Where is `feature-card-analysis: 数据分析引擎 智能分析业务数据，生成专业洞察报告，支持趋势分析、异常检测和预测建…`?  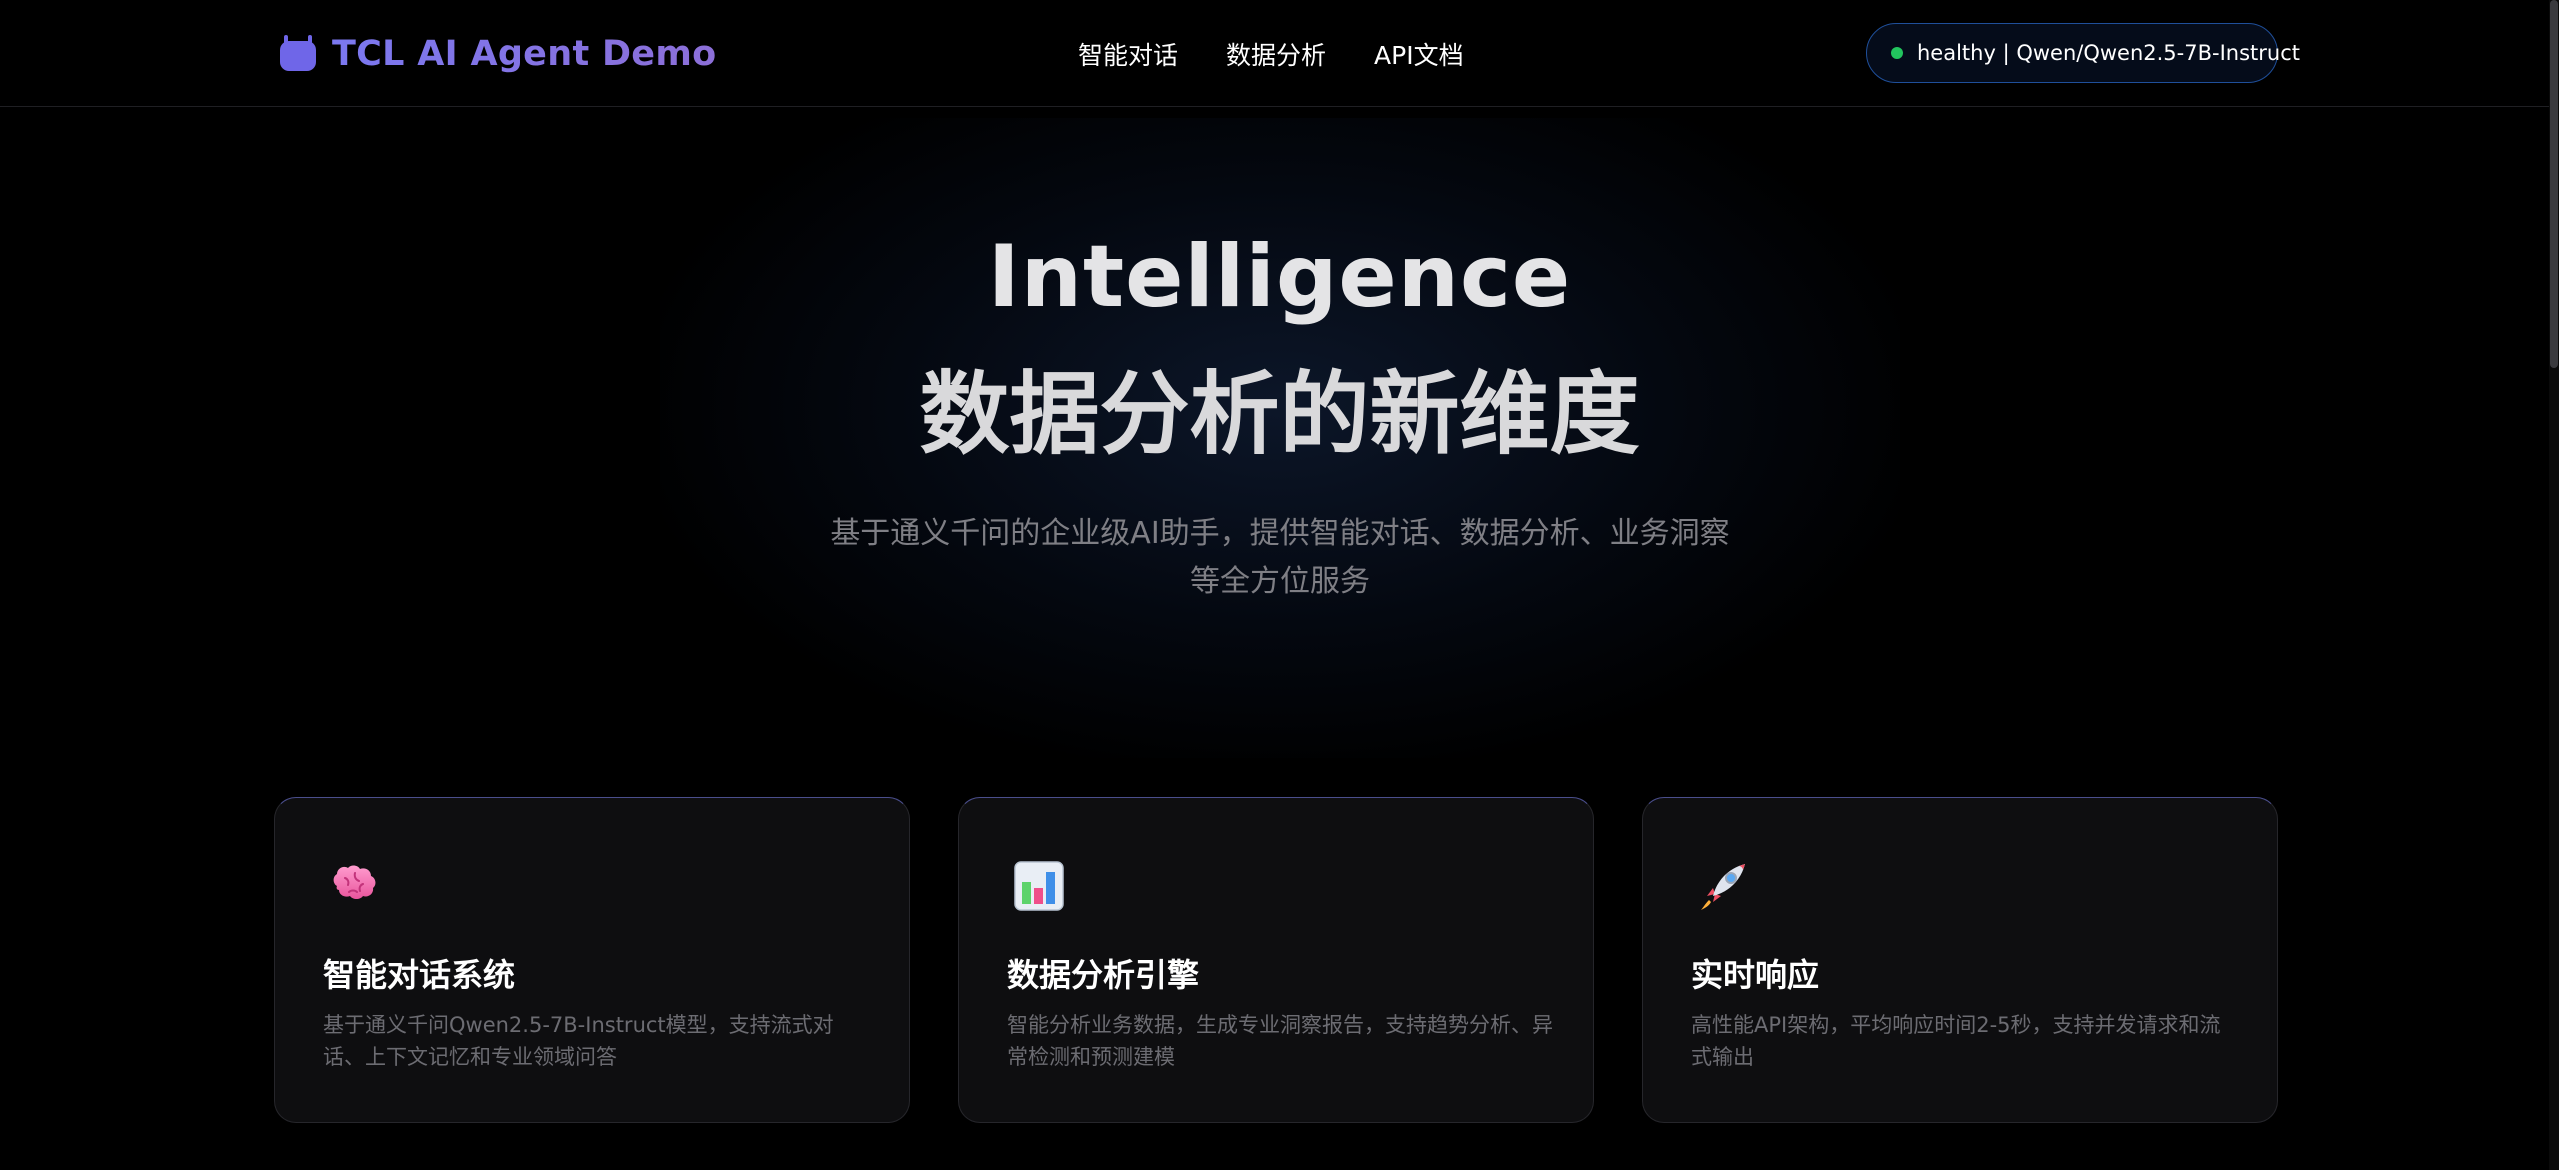
feature-card-analysis: 数据分析引擎 智能分析业务数据，生成专业洞察报告，支持趋势分析、异常检测和预测建… is located at coordinates (1276, 960).